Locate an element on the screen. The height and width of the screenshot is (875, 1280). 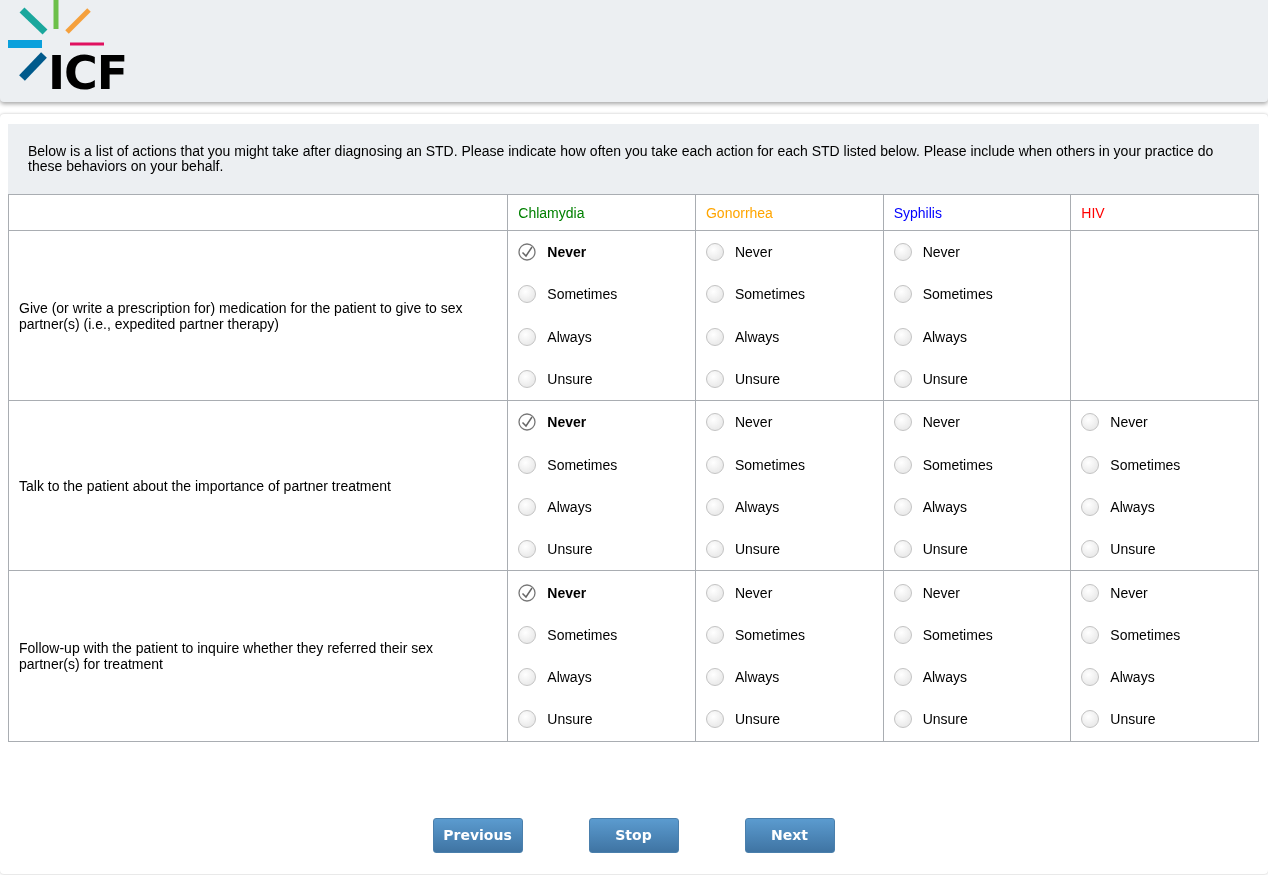
question-text: Give (or write a prescription for) medication for the patient to give to sex partner(s) (i.e., expedited partner therapy) is located at coordinates (241, 315).